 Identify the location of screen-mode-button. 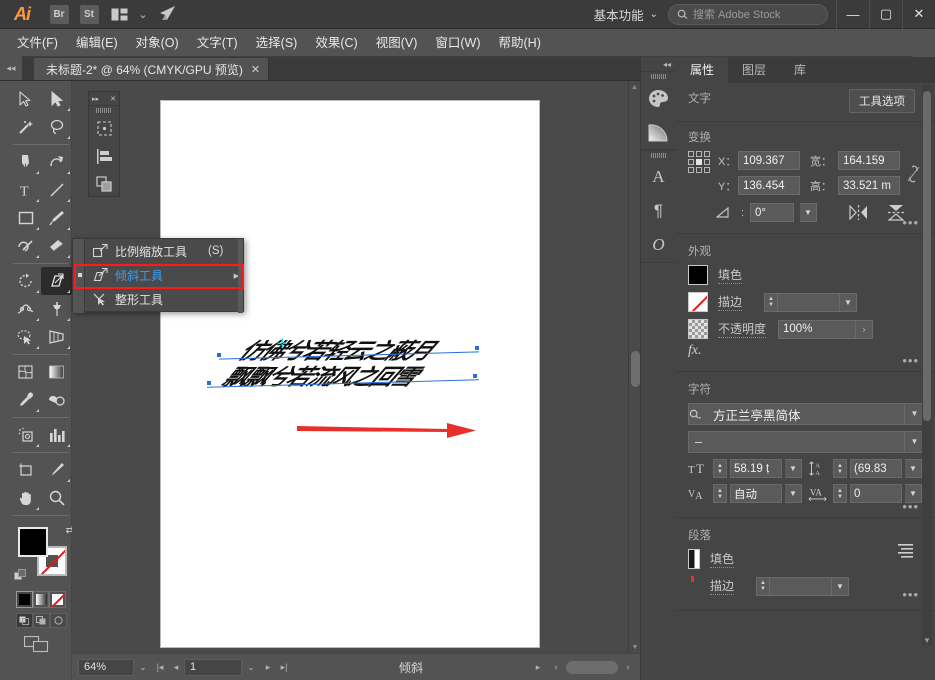
(47, 644).